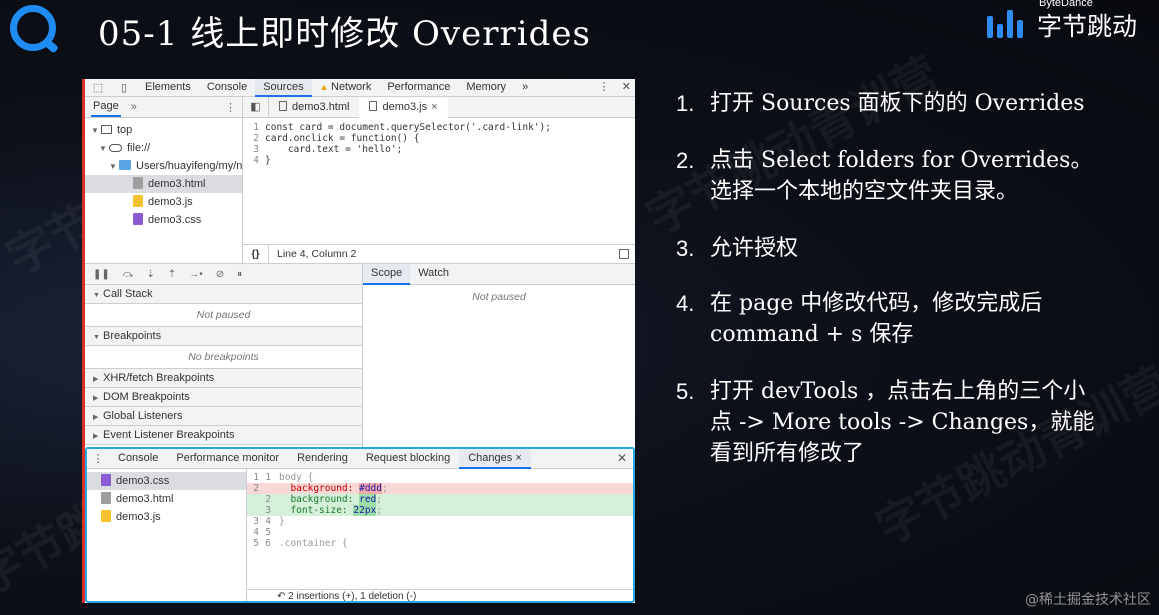 The width and height of the screenshot is (1159, 615). Describe the element at coordinates (166, 499) in the screenshot. I see `changed-file-item: demo3.html` at that location.